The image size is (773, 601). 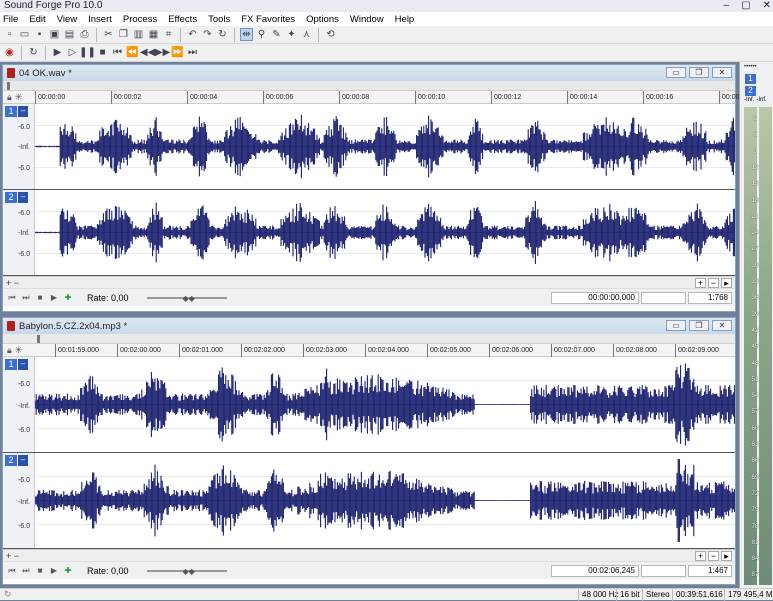 I want to click on zoom-tool-icon: ⟲, so click(x=330, y=34).